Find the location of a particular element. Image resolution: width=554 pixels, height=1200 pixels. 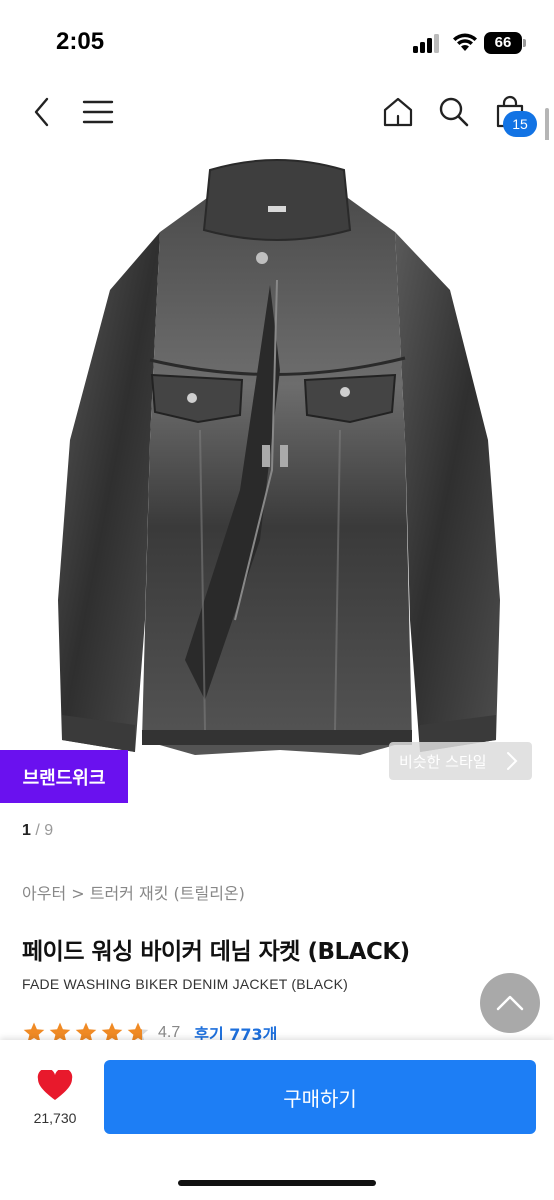

top-nav is located at coordinates (277, 112).